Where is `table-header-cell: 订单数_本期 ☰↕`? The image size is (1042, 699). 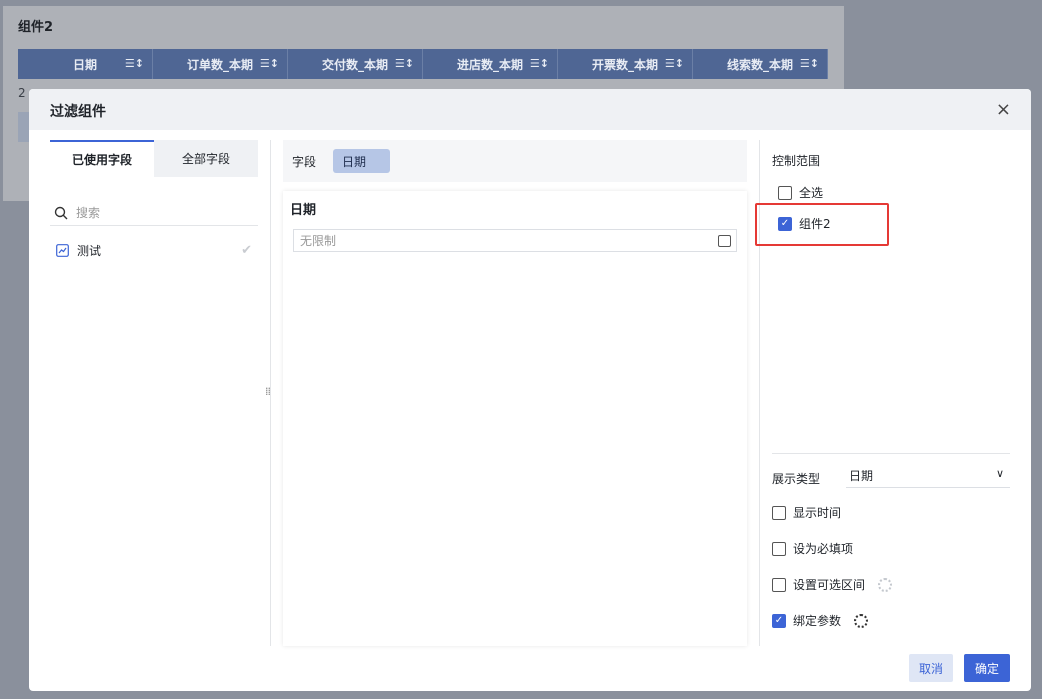 table-header-cell: 订单数_本期 ☰↕ is located at coordinates (220, 64).